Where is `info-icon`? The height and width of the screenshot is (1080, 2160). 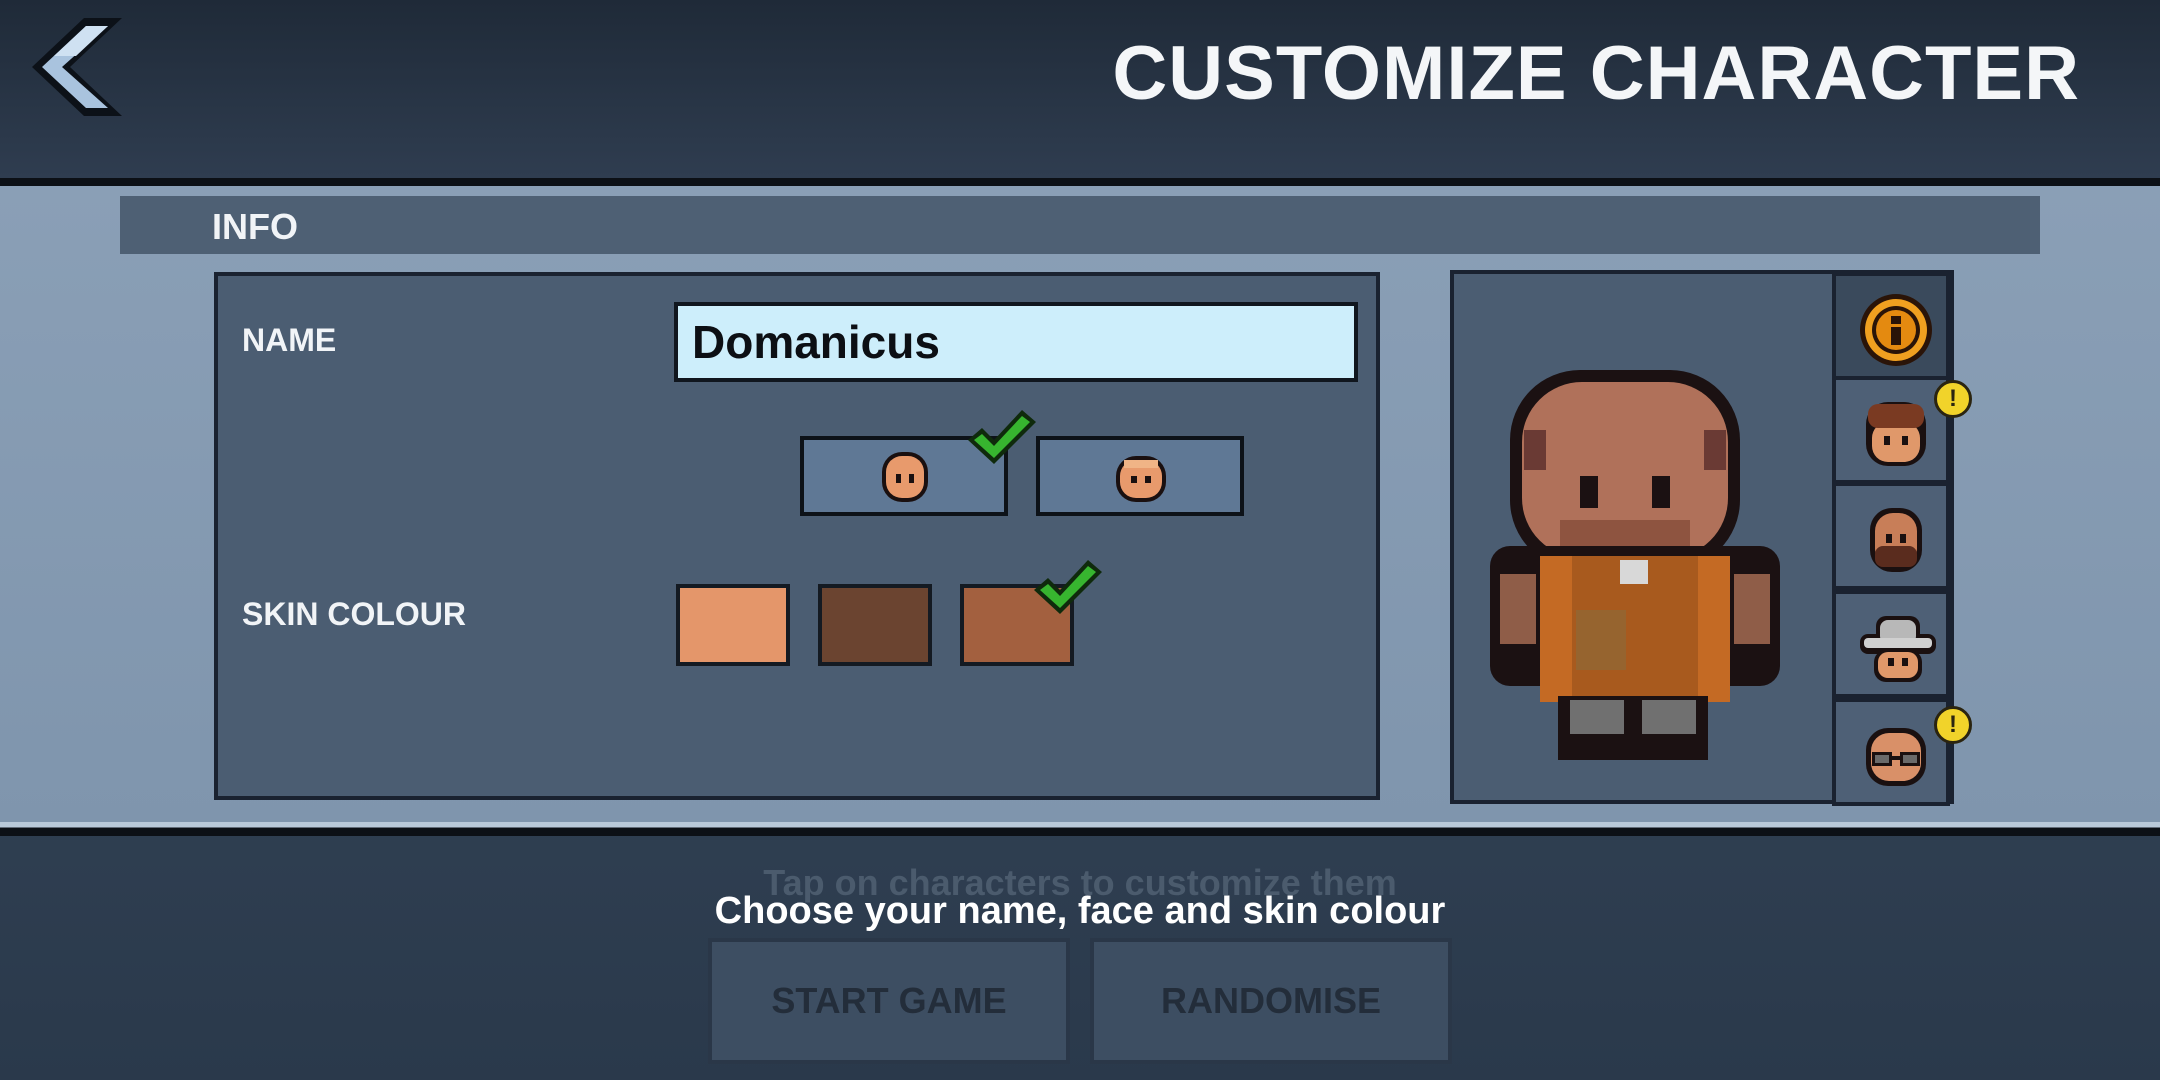
info-icon is located at coordinates (1896, 330).